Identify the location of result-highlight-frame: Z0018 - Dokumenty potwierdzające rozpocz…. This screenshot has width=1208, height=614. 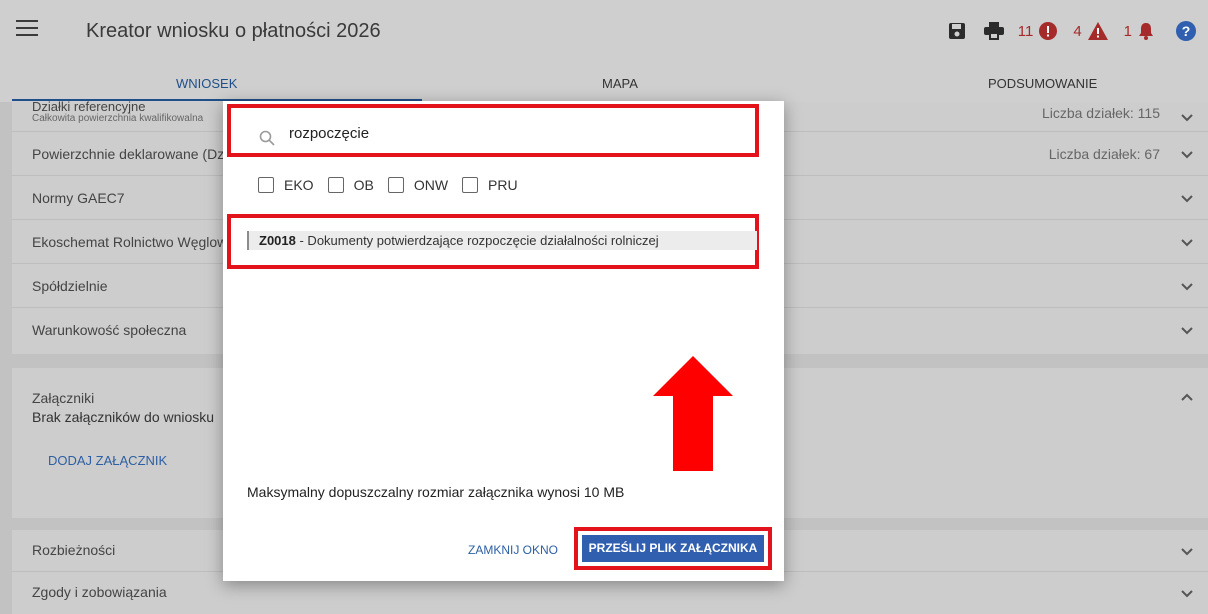
(493, 241).